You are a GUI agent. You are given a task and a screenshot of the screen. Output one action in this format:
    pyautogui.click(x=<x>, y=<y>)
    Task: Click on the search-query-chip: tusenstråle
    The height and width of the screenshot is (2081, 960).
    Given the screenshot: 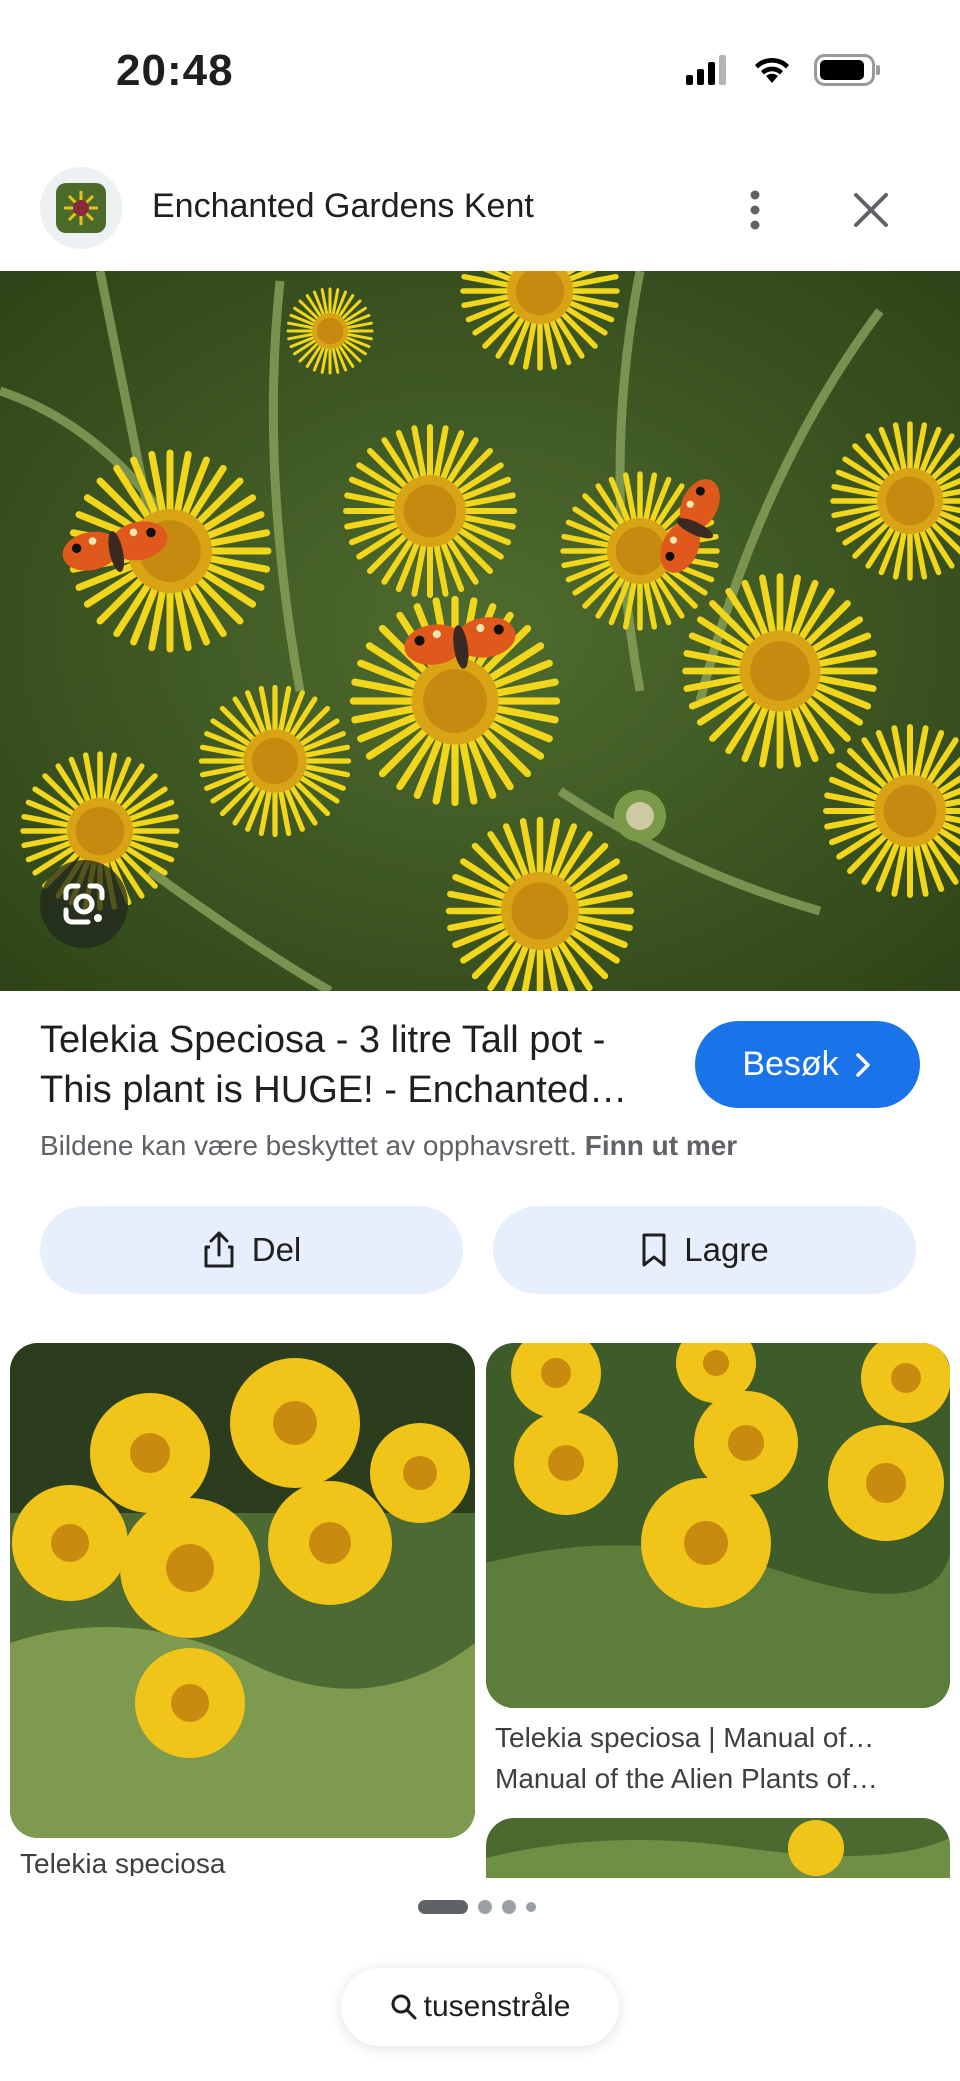 What is the action you would take?
    pyautogui.click(x=480, y=2007)
    